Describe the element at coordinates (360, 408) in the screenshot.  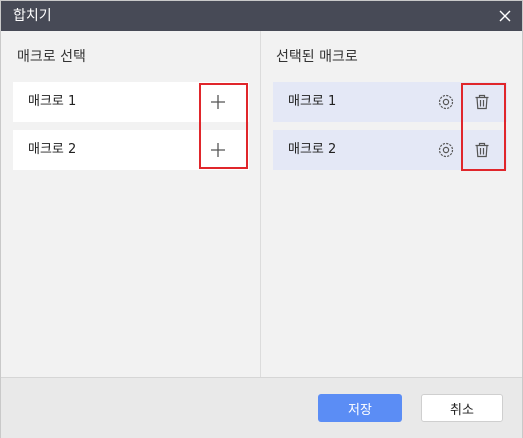
I see `save-button: 저장` at that location.